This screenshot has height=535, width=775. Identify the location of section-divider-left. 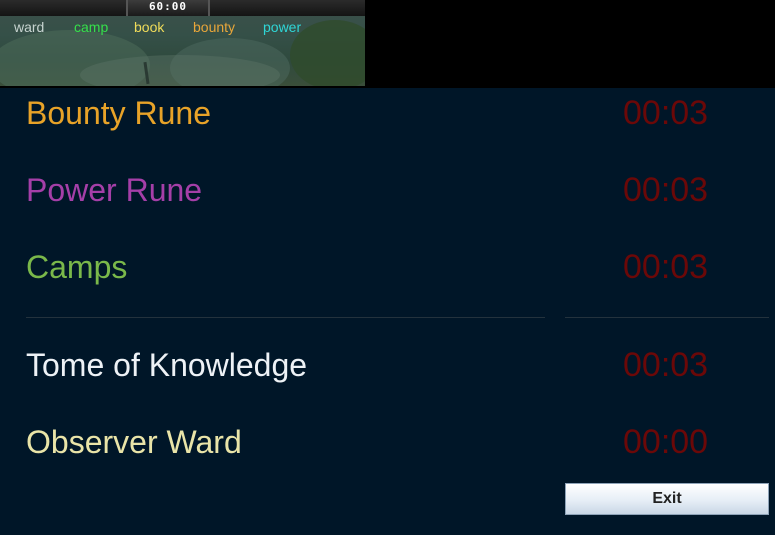
(285, 317).